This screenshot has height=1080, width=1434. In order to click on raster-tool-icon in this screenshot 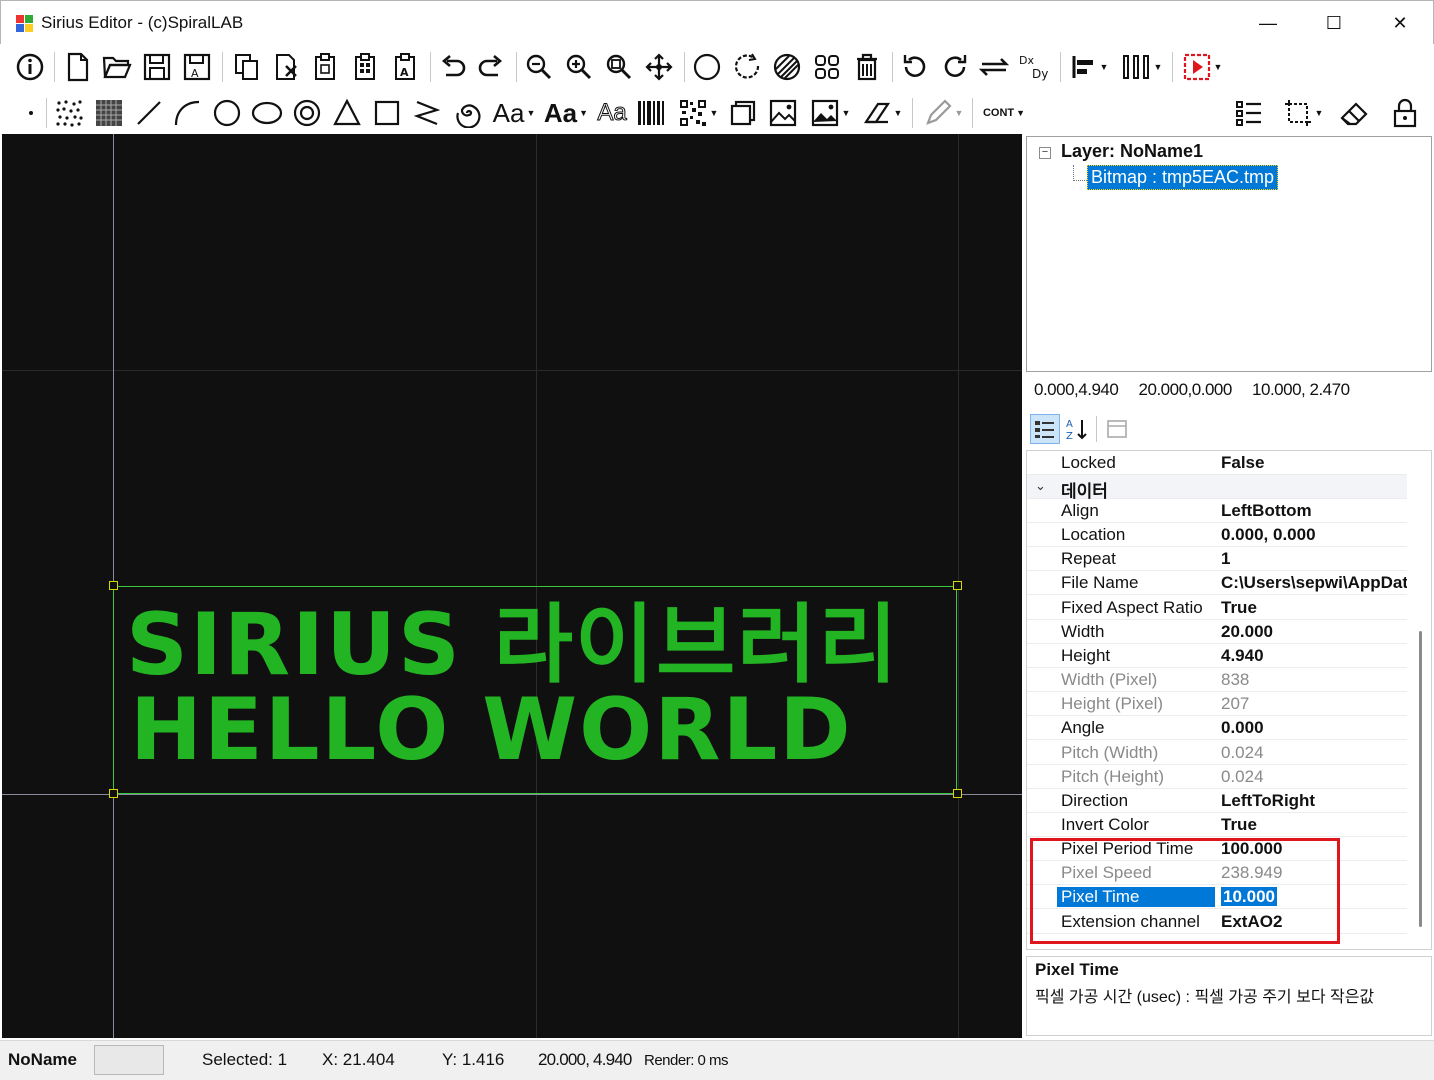, I will do `click(109, 113)`.